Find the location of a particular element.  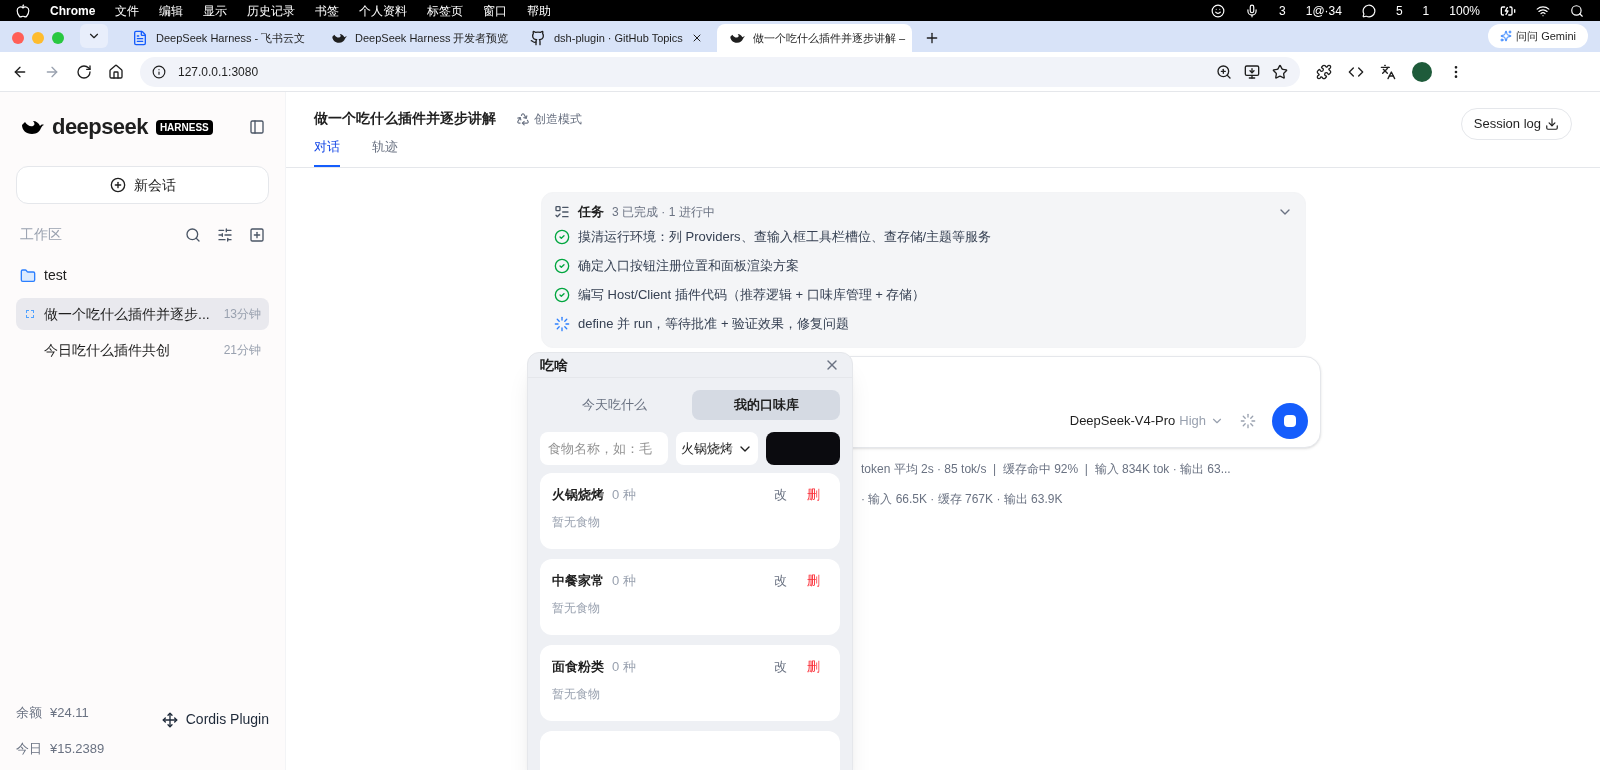

stop-button is located at coordinates (1290, 420).